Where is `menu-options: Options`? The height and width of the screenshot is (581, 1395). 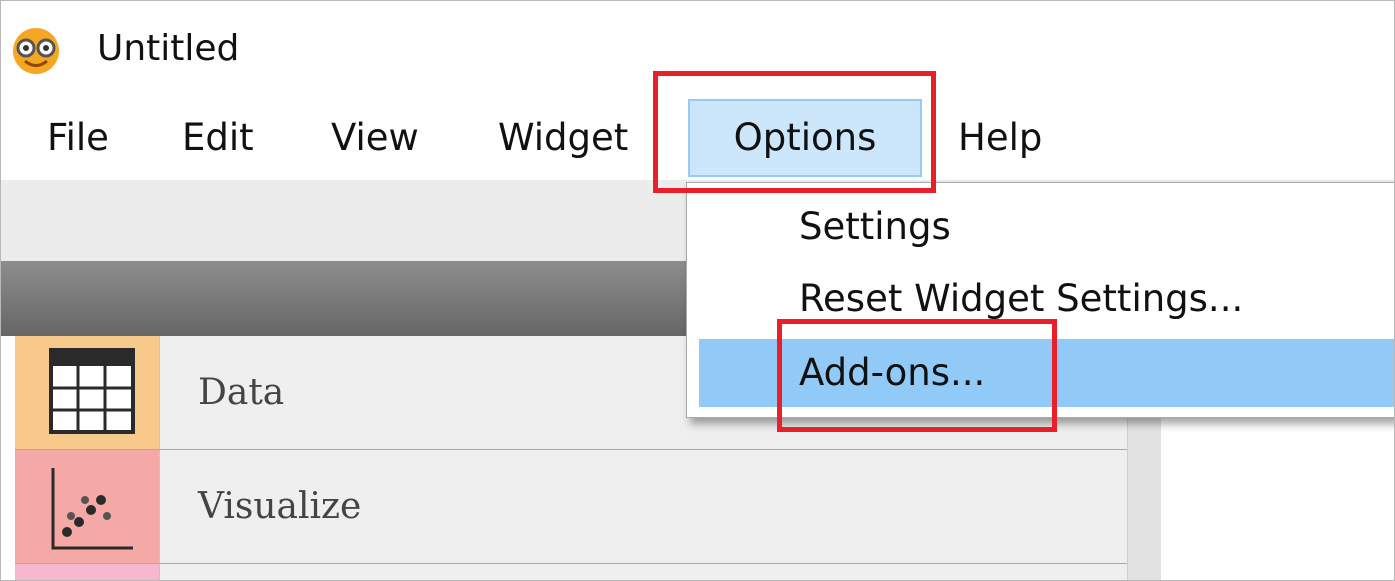 menu-options: Options is located at coordinates (805, 138).